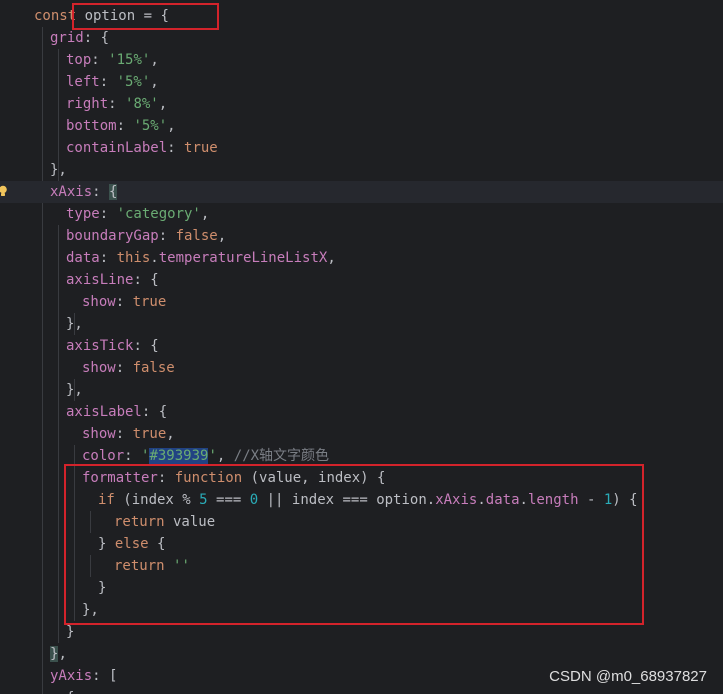 This screenshot has height=694, width=723. I want to click on code-token: boundaryGap, so click(112, 236).